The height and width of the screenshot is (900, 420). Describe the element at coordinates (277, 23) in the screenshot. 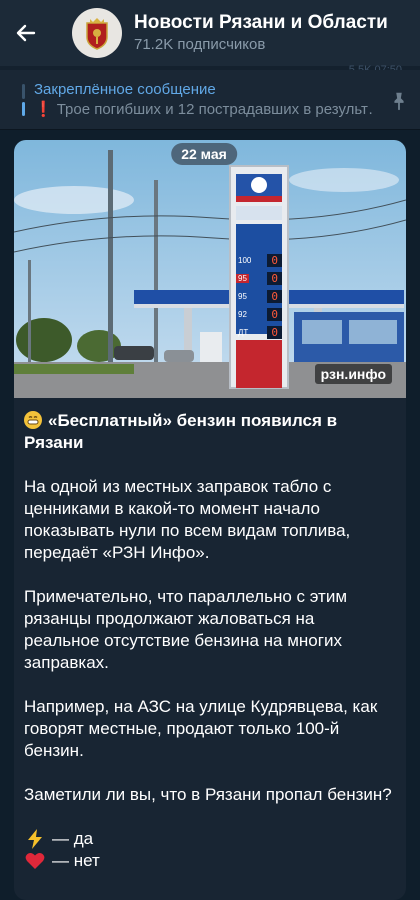

I see `channel-title: Новости Рязани и Области` at that location.